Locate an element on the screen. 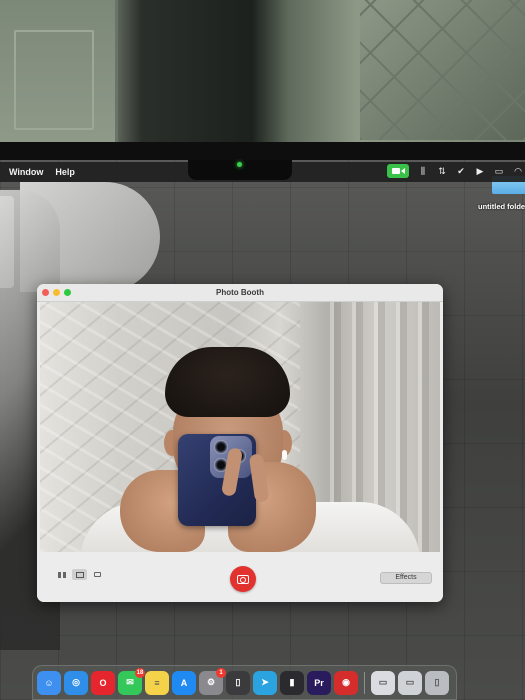 The image size is (525, 700). photo-booth-icon: ◉ is located at coordinates (346, 682).